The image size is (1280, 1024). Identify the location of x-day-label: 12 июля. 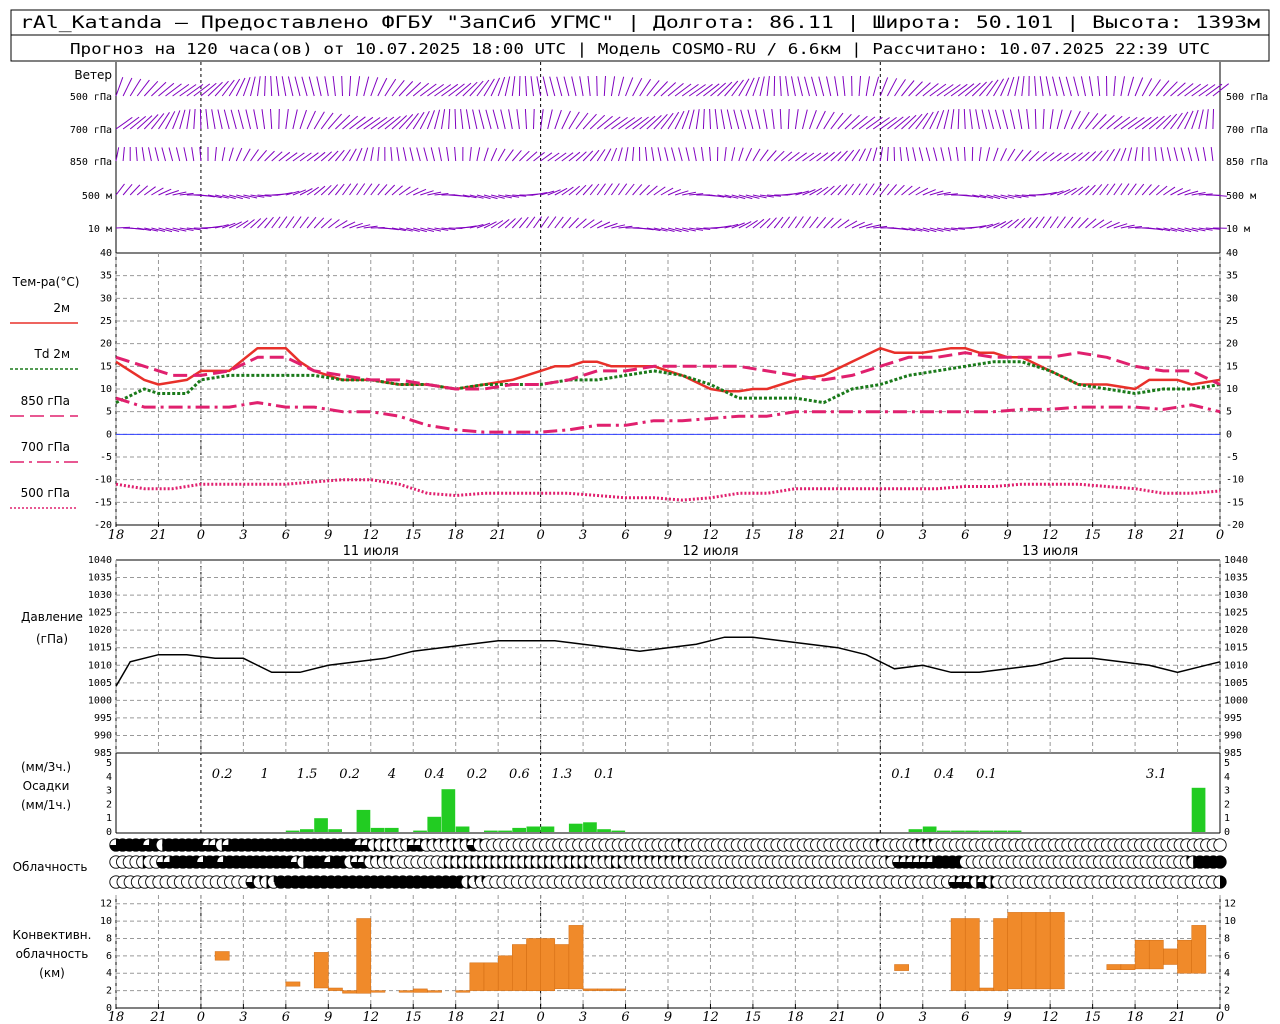
(710, 551).